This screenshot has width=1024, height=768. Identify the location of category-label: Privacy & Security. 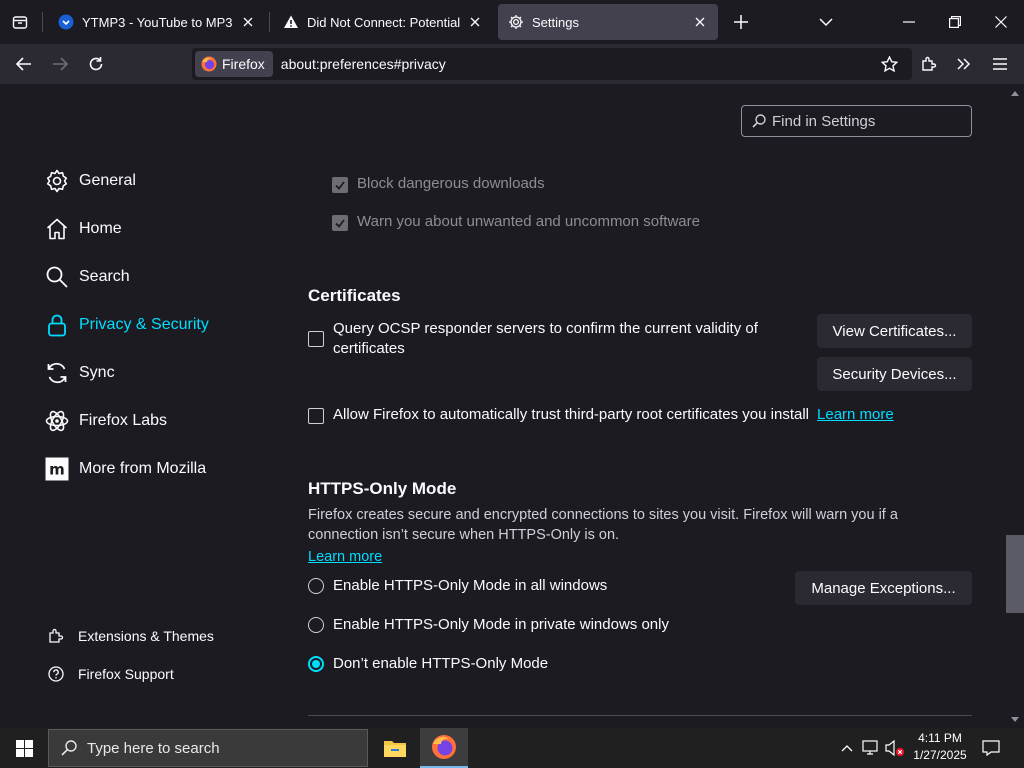
(144, 324).